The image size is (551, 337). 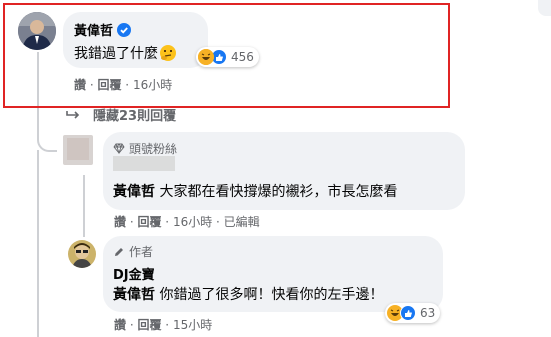 What do you see at coordinates (269, 295) in the screenshot?
I see `reply-text: 你錯過了很多啊！快看你的左手邊！` at bounding box center [269, 295].